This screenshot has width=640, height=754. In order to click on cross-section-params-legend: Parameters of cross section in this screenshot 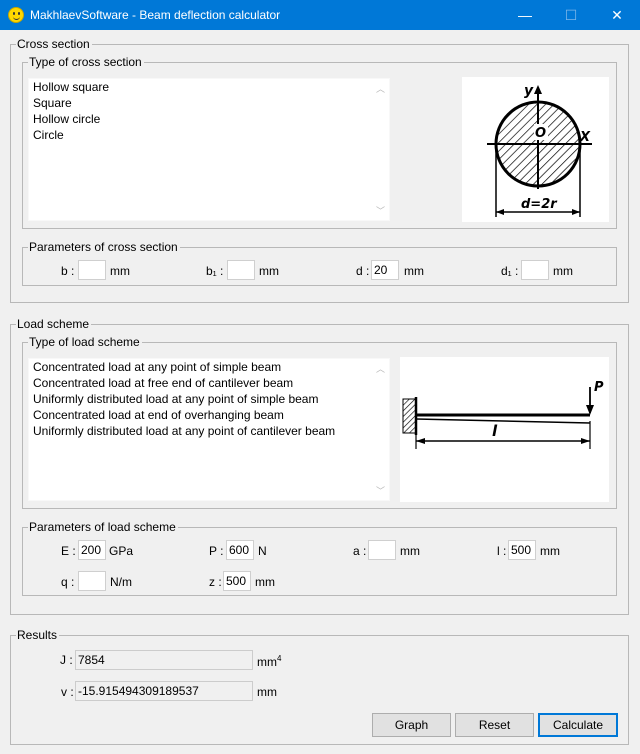, I will do `click(104, 247)`.